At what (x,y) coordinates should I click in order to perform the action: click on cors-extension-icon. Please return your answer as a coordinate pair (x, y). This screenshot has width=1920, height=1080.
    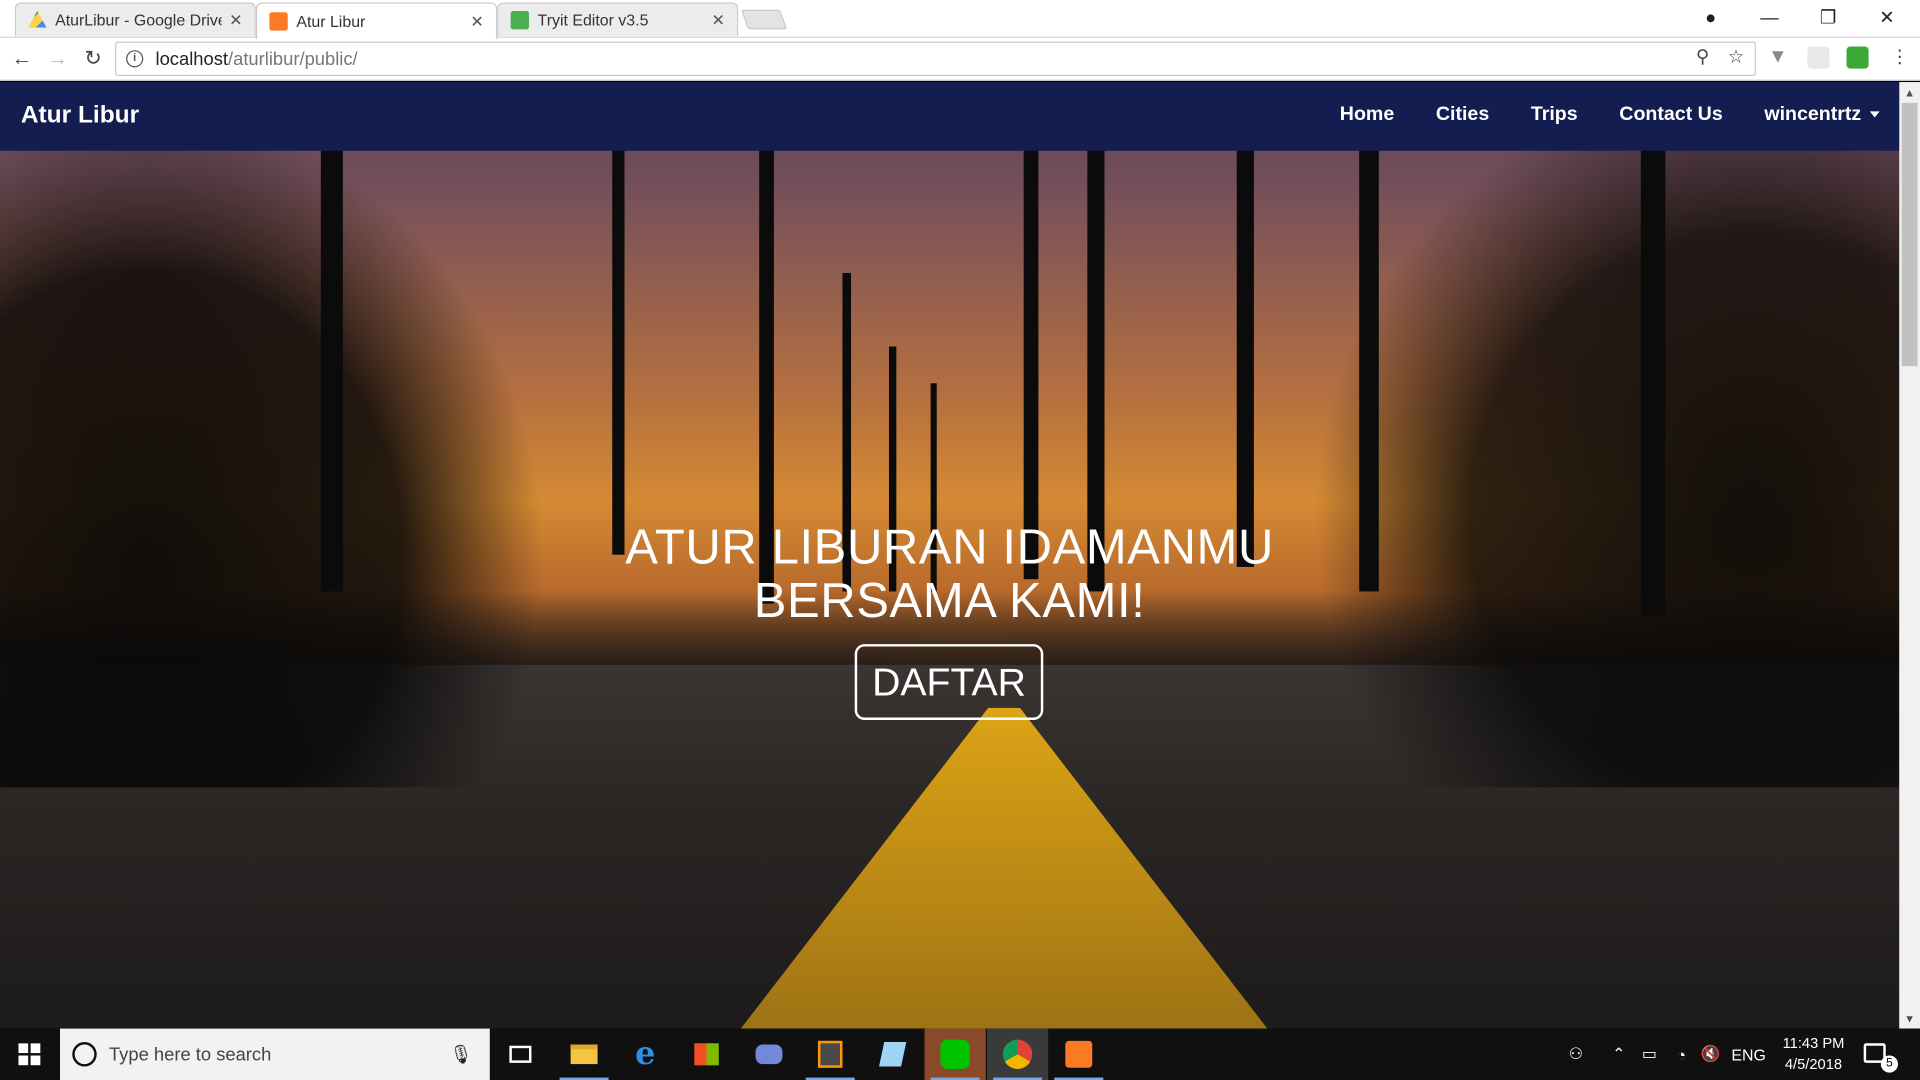
    Looking at the image, I should click on (1857, 57).